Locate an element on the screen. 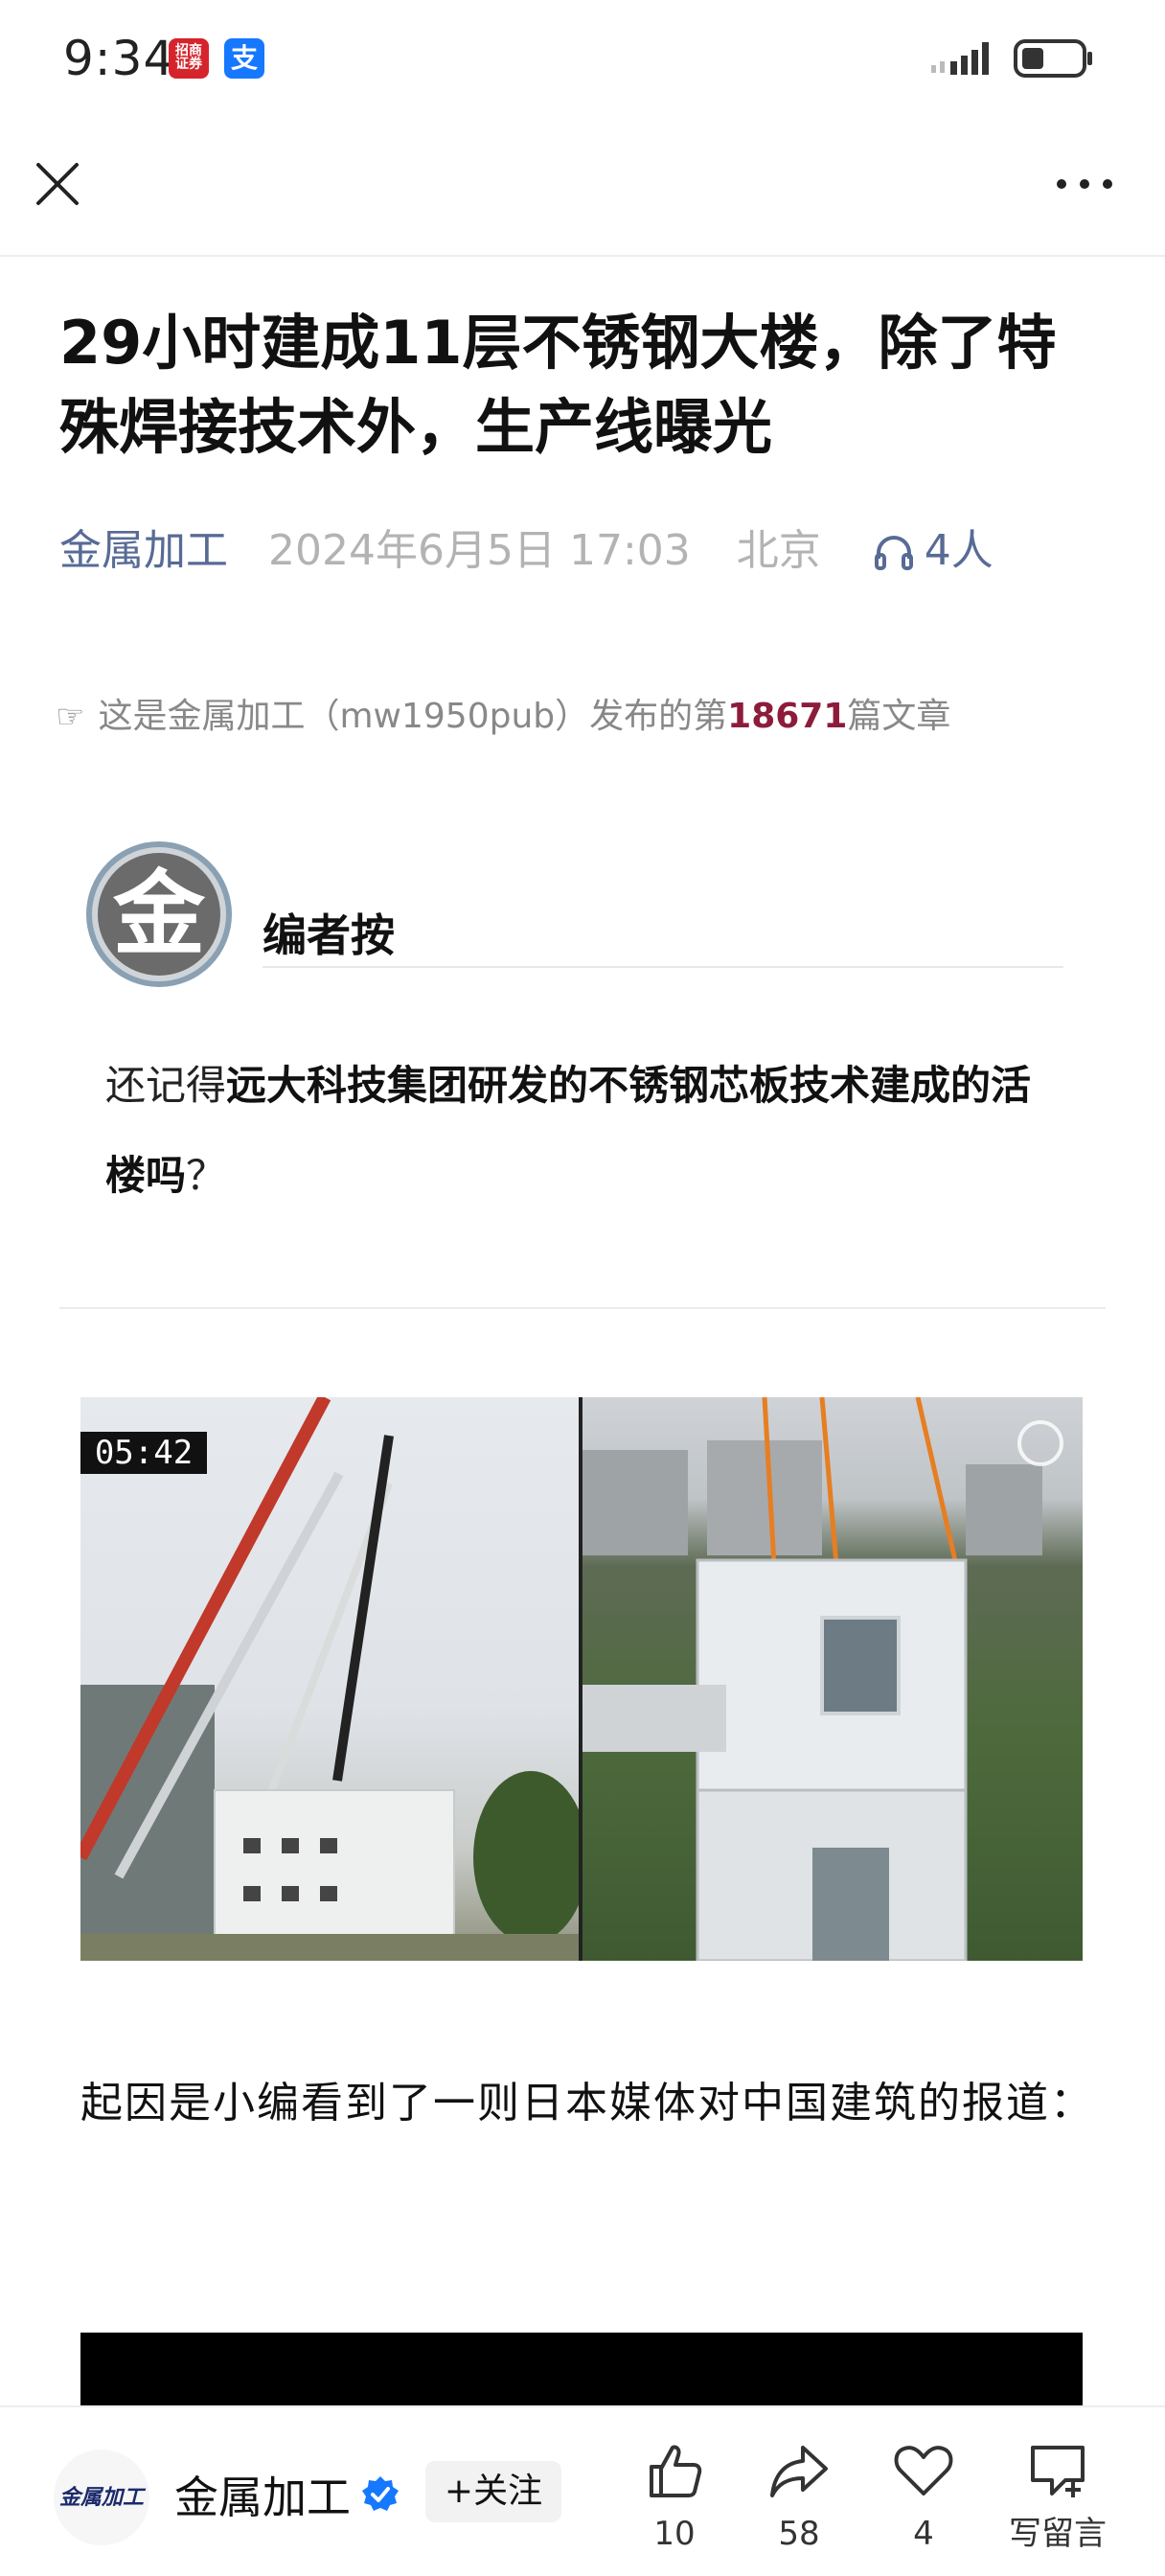 Image resolution: width=1165 pixels, height=2576 pixels. article-paragraph: 起因是小编看到了一则日本媒体对中国建筑的报道： is located at coordinates (587, 2103).